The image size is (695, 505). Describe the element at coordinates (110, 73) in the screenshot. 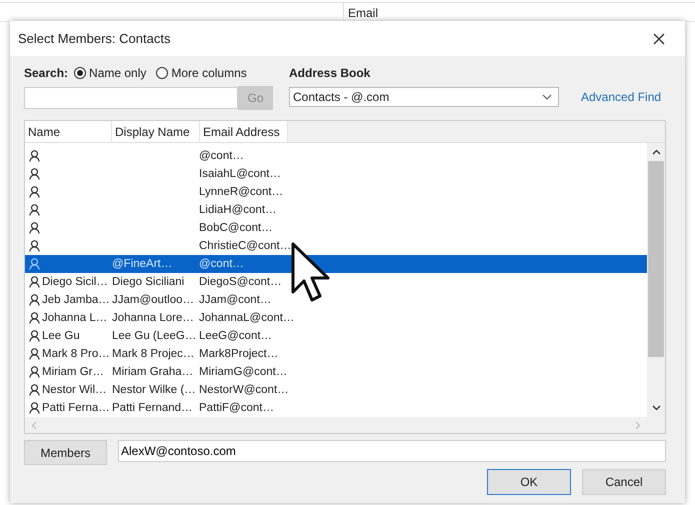

I see `search-option-radio: Name only` at that location.